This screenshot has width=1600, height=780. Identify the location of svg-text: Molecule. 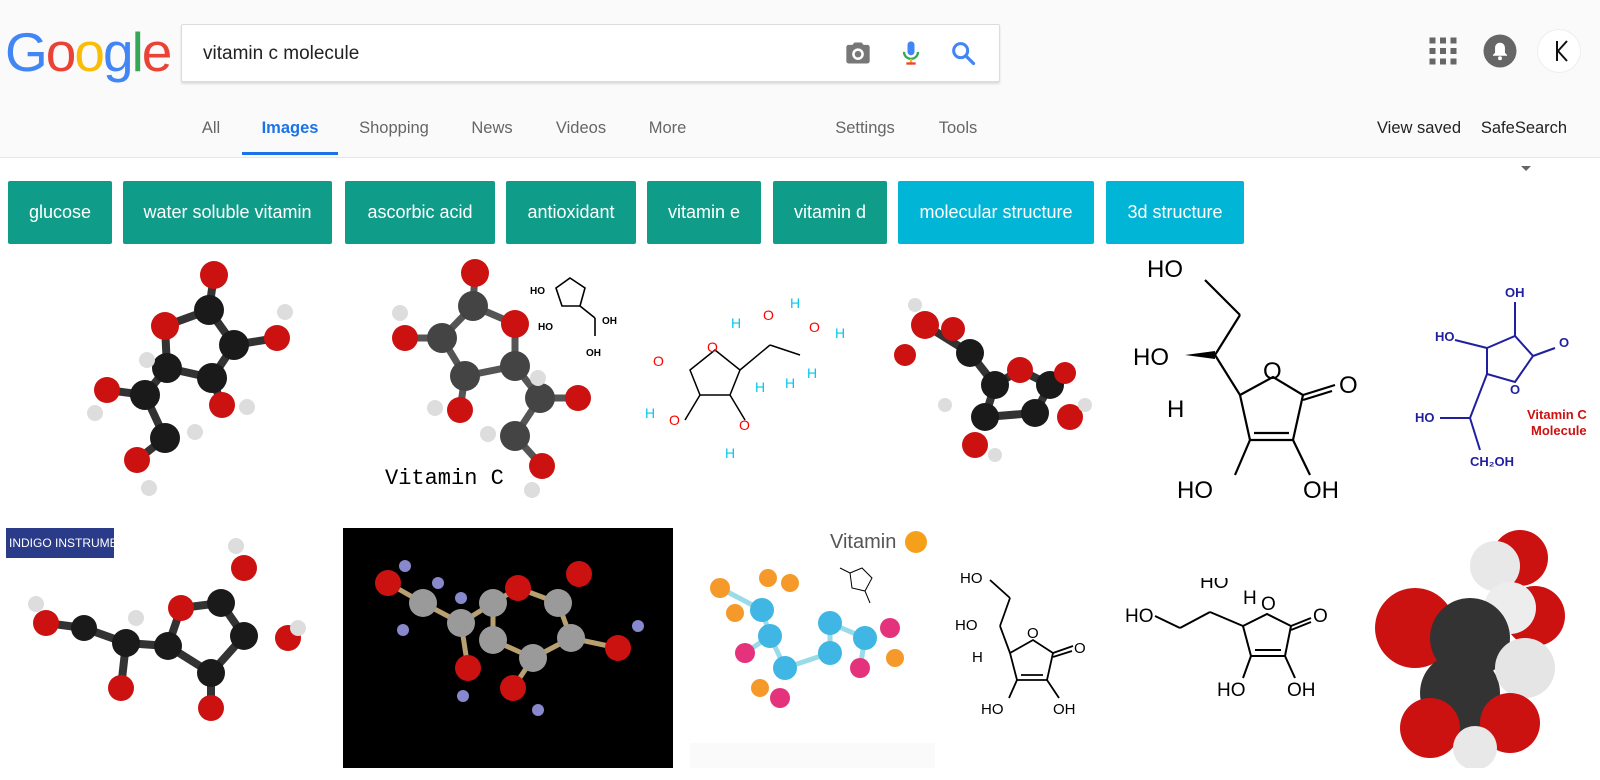
(1559, 430).